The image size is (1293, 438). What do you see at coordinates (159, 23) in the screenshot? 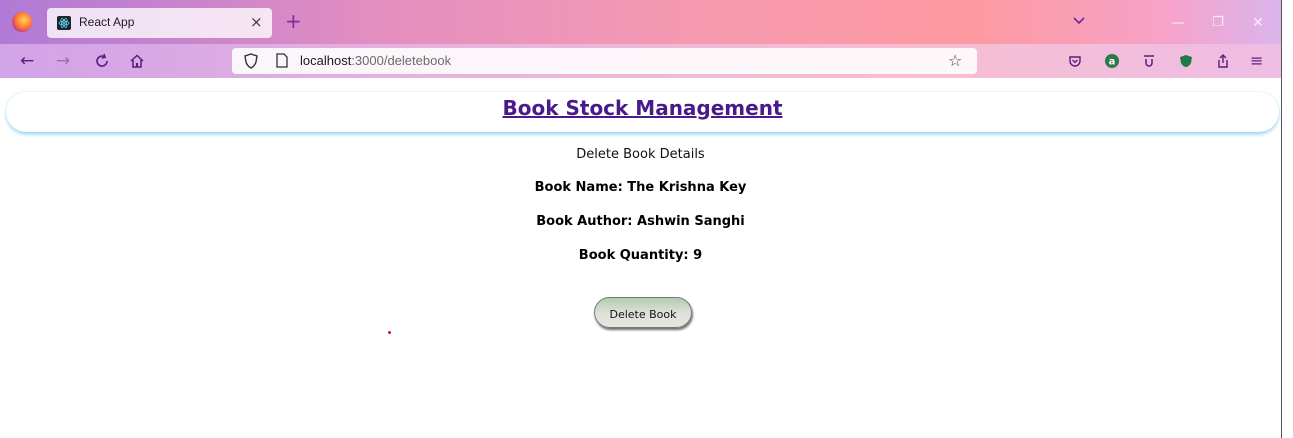
I see `browser-tab-react-app: React App ×` at bounding box center [159, 23].